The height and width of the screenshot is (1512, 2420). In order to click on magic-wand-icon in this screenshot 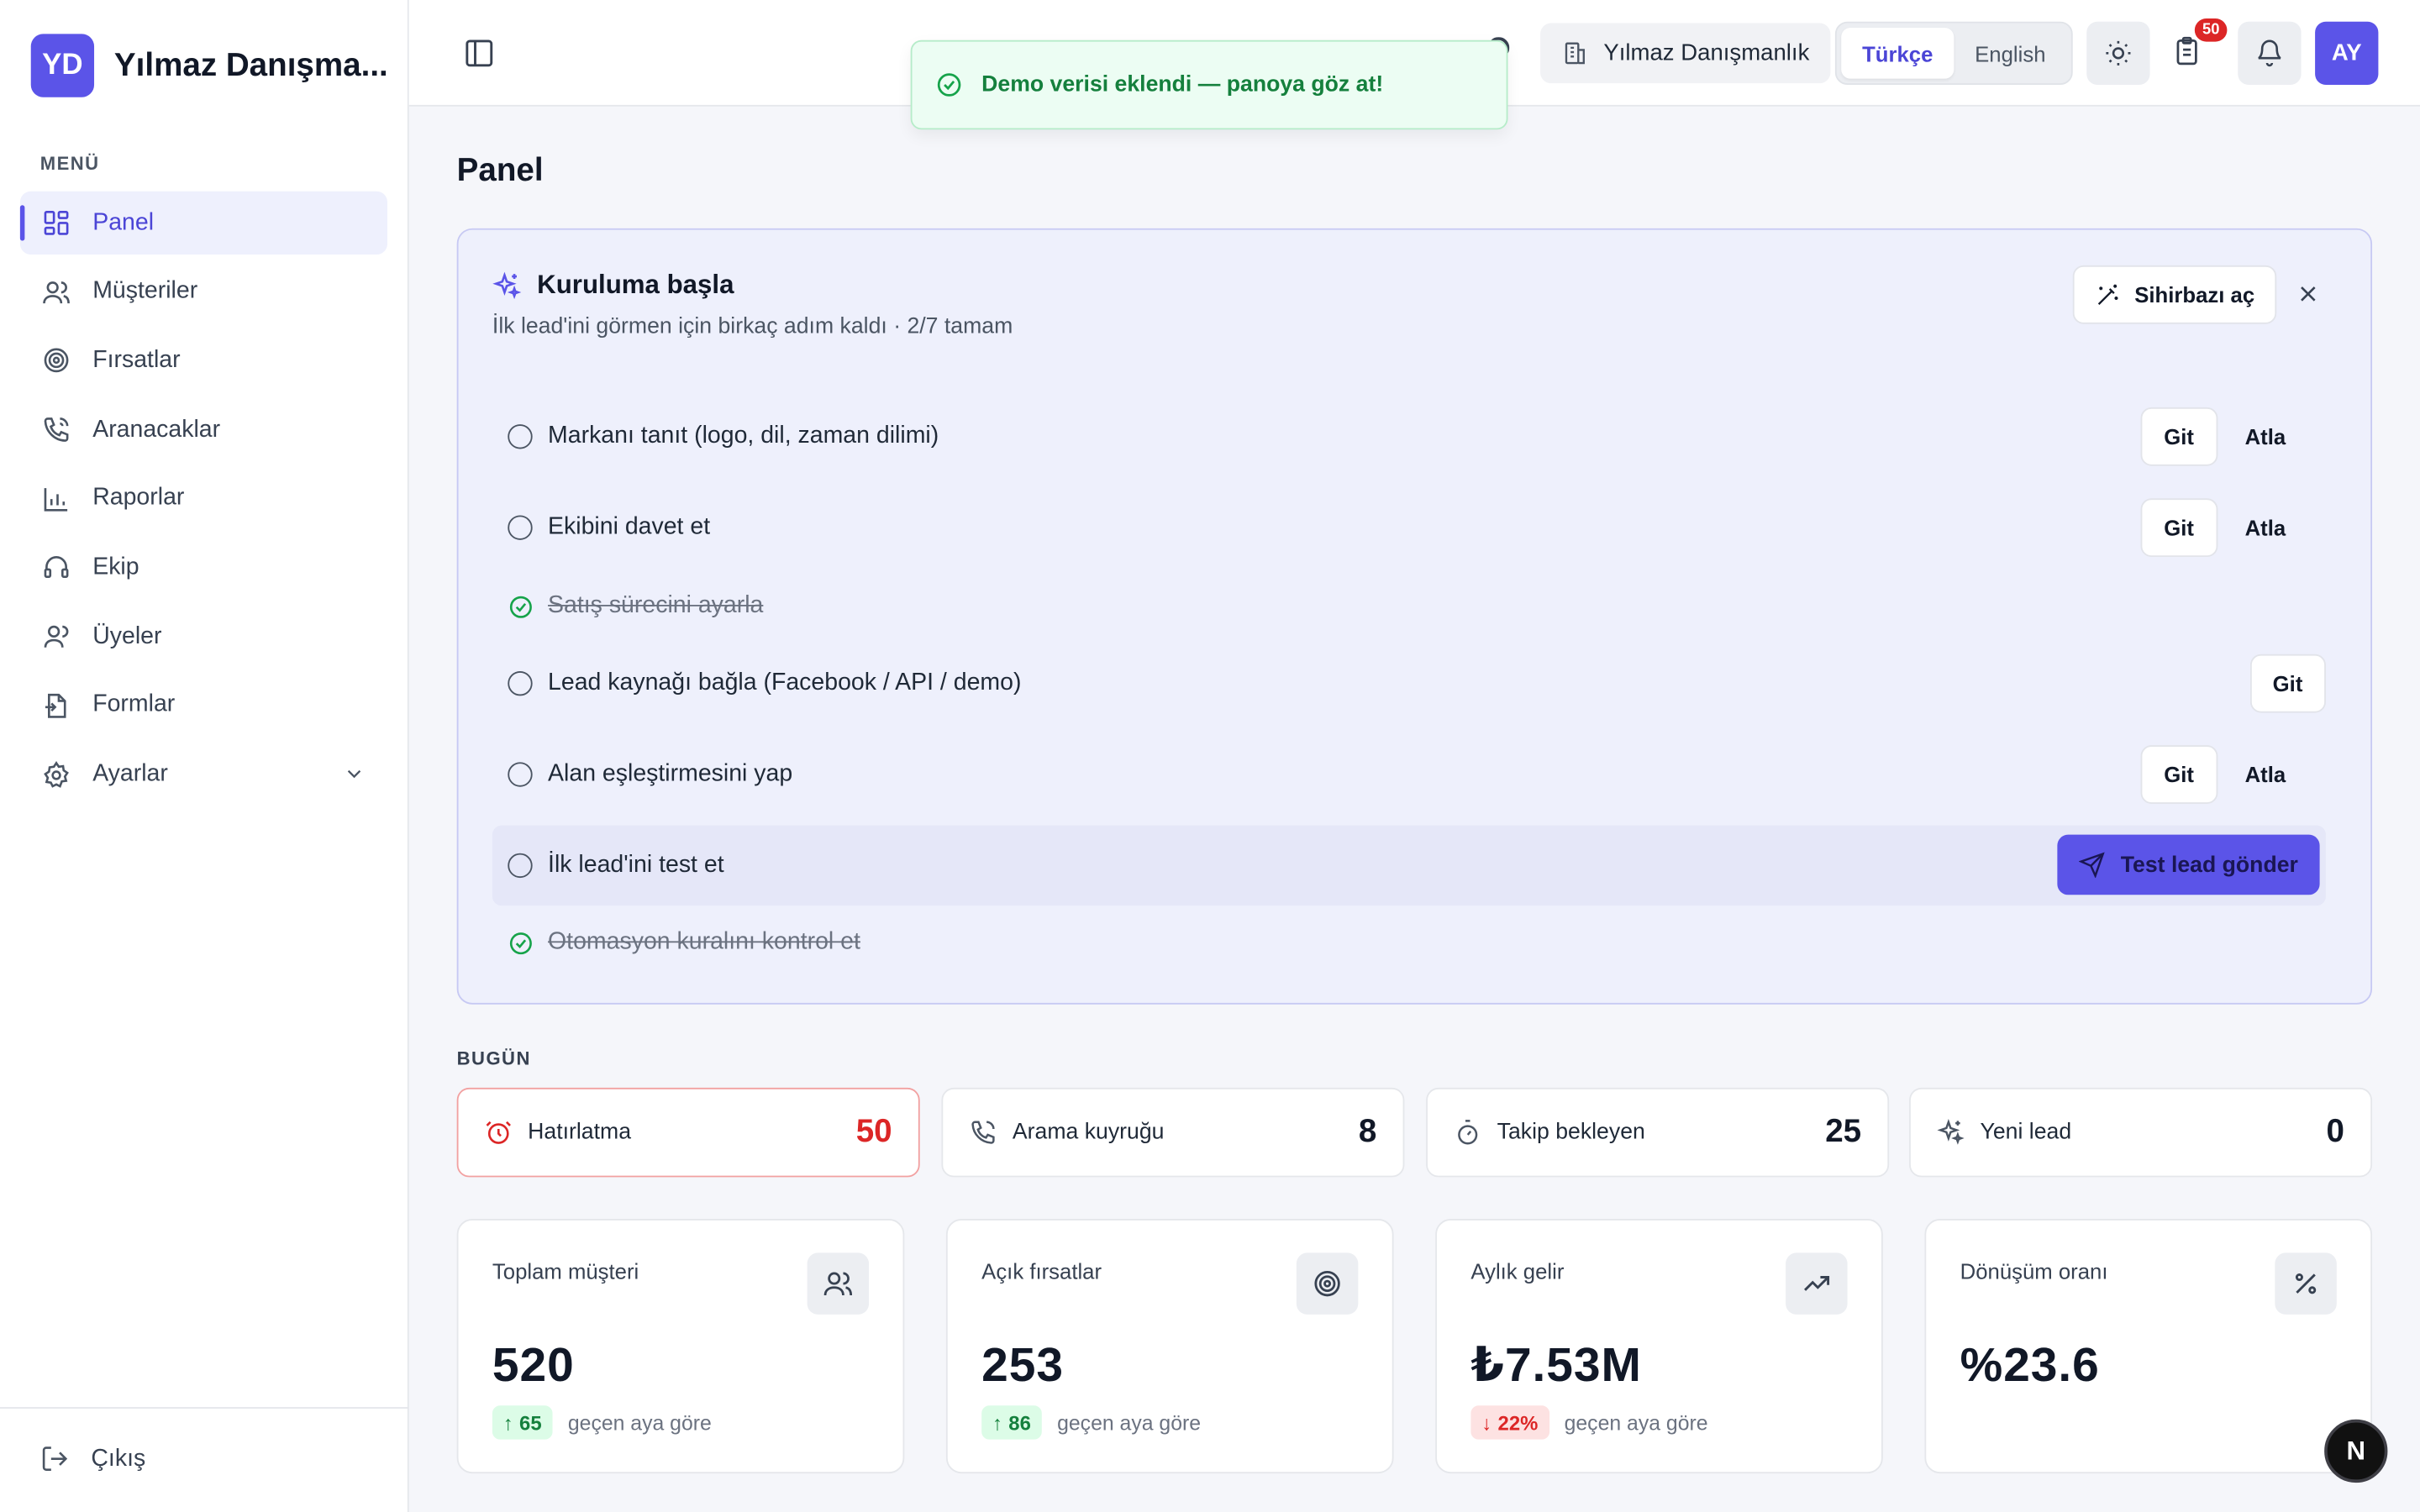, I will do `click(2107, 294)`.